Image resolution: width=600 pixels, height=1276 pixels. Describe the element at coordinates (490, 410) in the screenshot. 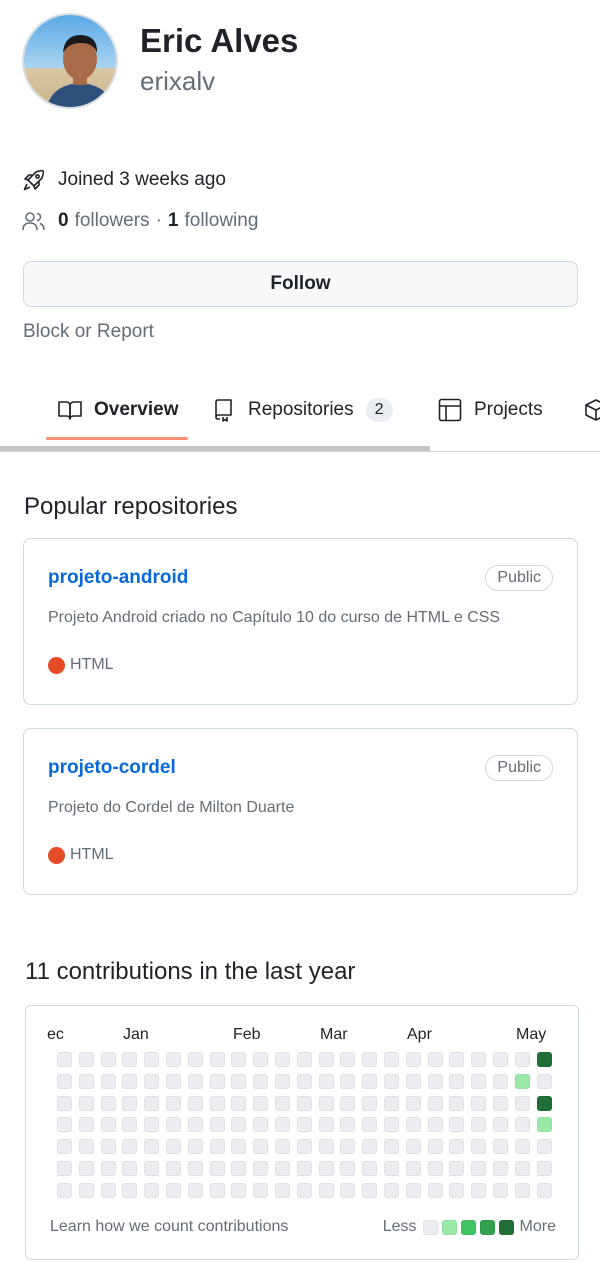

I see `tab-projects: Projects` at that location.